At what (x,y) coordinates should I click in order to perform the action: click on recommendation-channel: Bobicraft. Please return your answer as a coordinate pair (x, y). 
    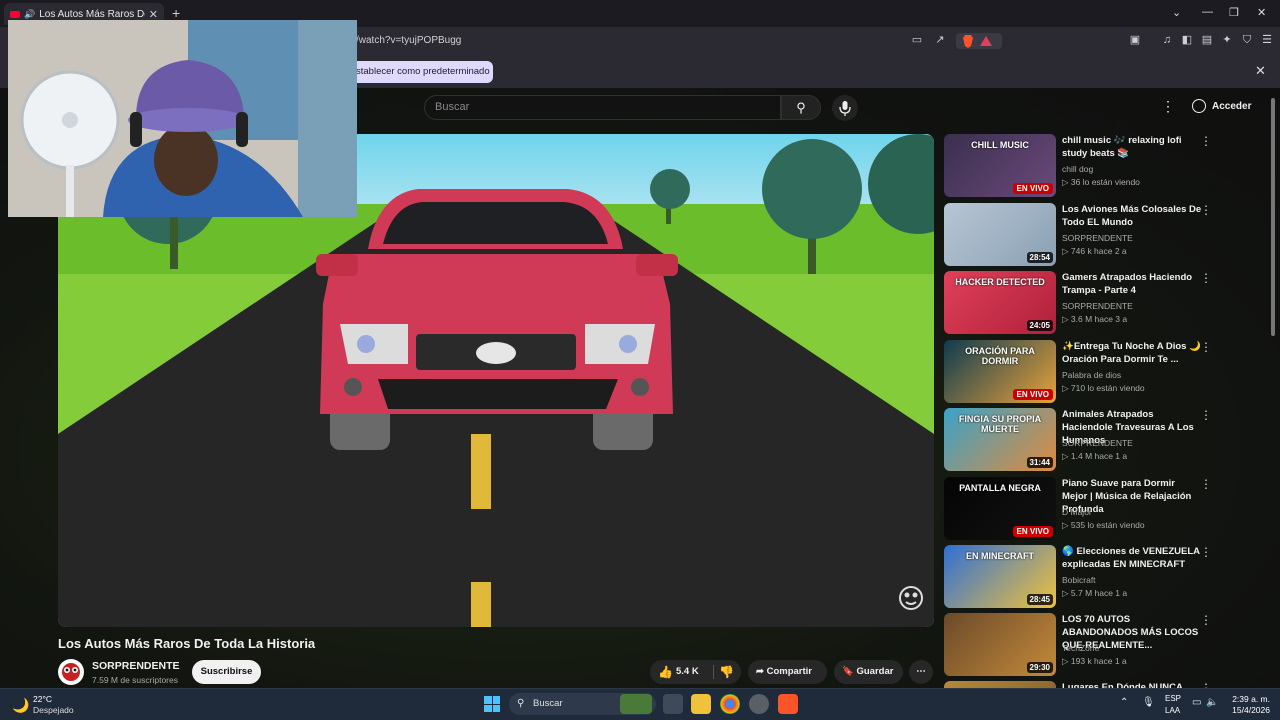
    Looking at the image, I should click on (1079, 580).